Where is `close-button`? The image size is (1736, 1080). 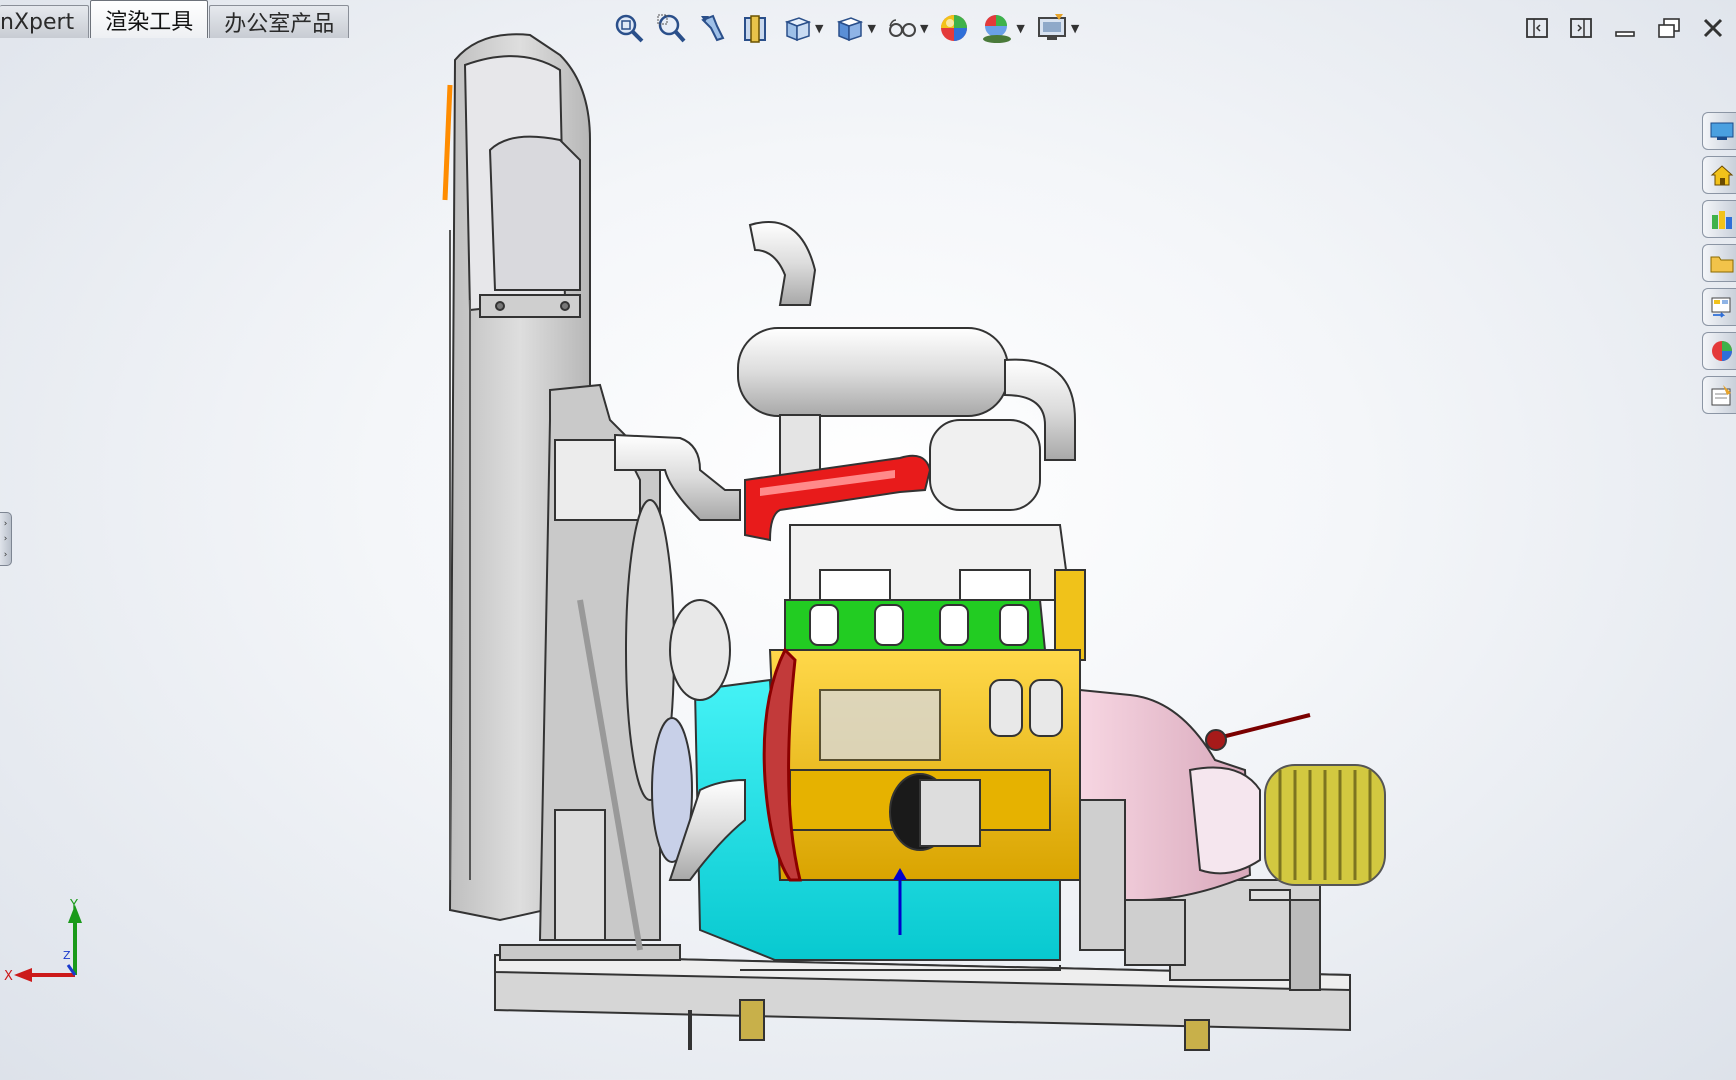 close-button is located at coordinates (1713, 28).